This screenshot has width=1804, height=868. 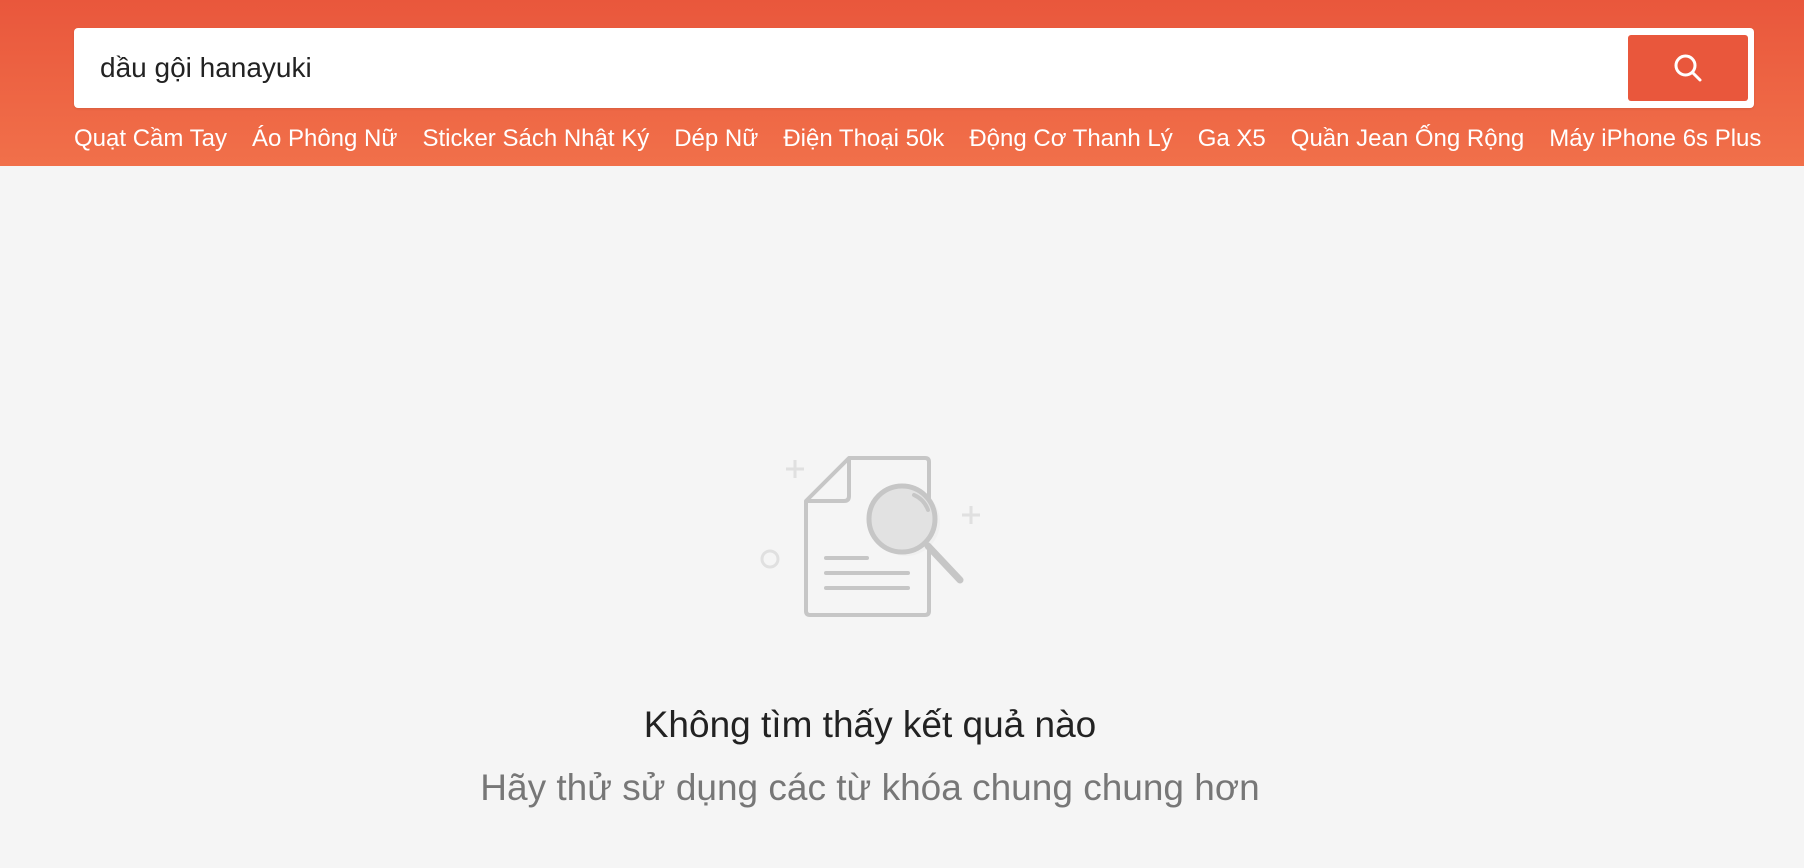 What do you see at coordinates (150, 139) in the screenshot?
I see `keyword-link: Quạt Cầm Tay` at bounding box center [150, 139].